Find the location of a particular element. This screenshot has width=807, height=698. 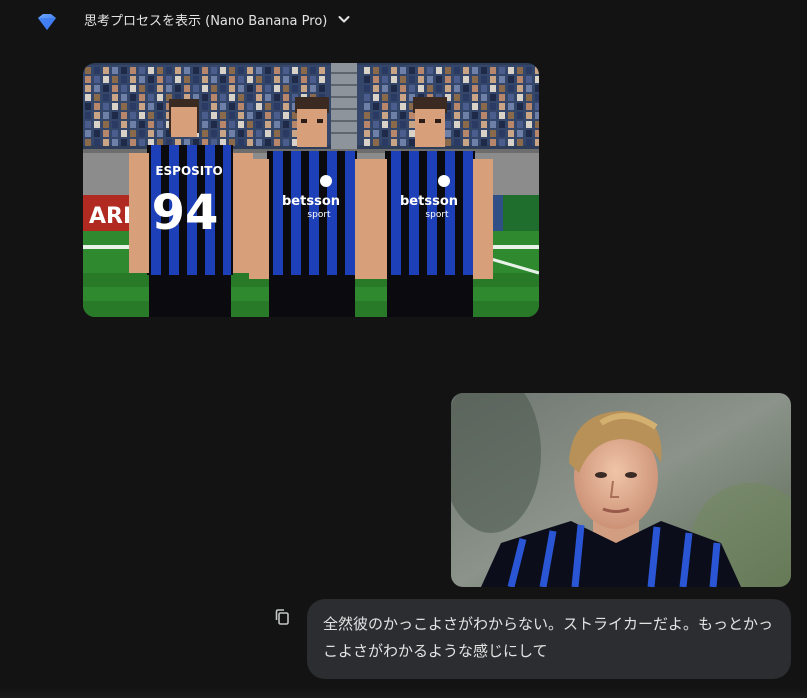

sponsor-2-line1: betsson is located at coordinates (429, 201).